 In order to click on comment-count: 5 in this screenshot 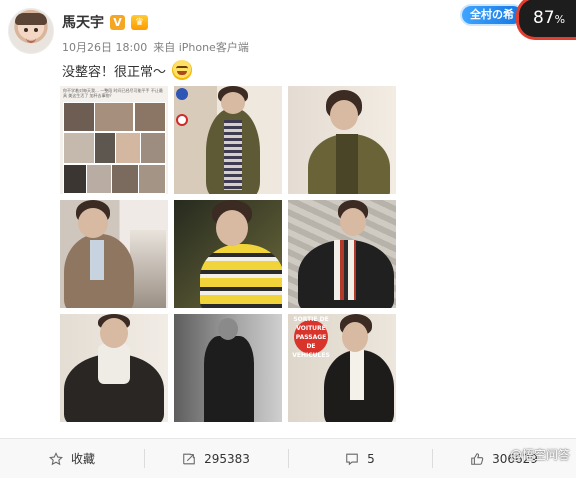, I will do `click(371, 458)`.